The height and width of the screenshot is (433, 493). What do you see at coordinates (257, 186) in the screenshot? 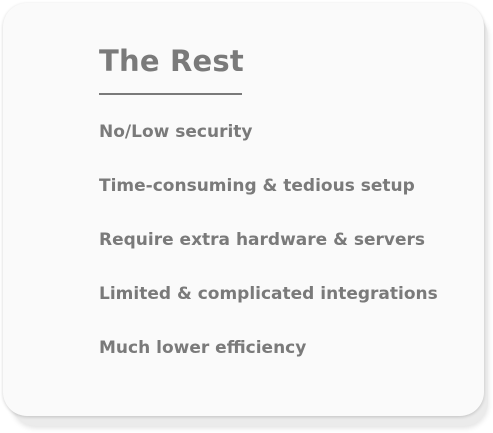
I see `feature-item-setup: Time-consuming & tedious setup` at bounding box center [257, 186].